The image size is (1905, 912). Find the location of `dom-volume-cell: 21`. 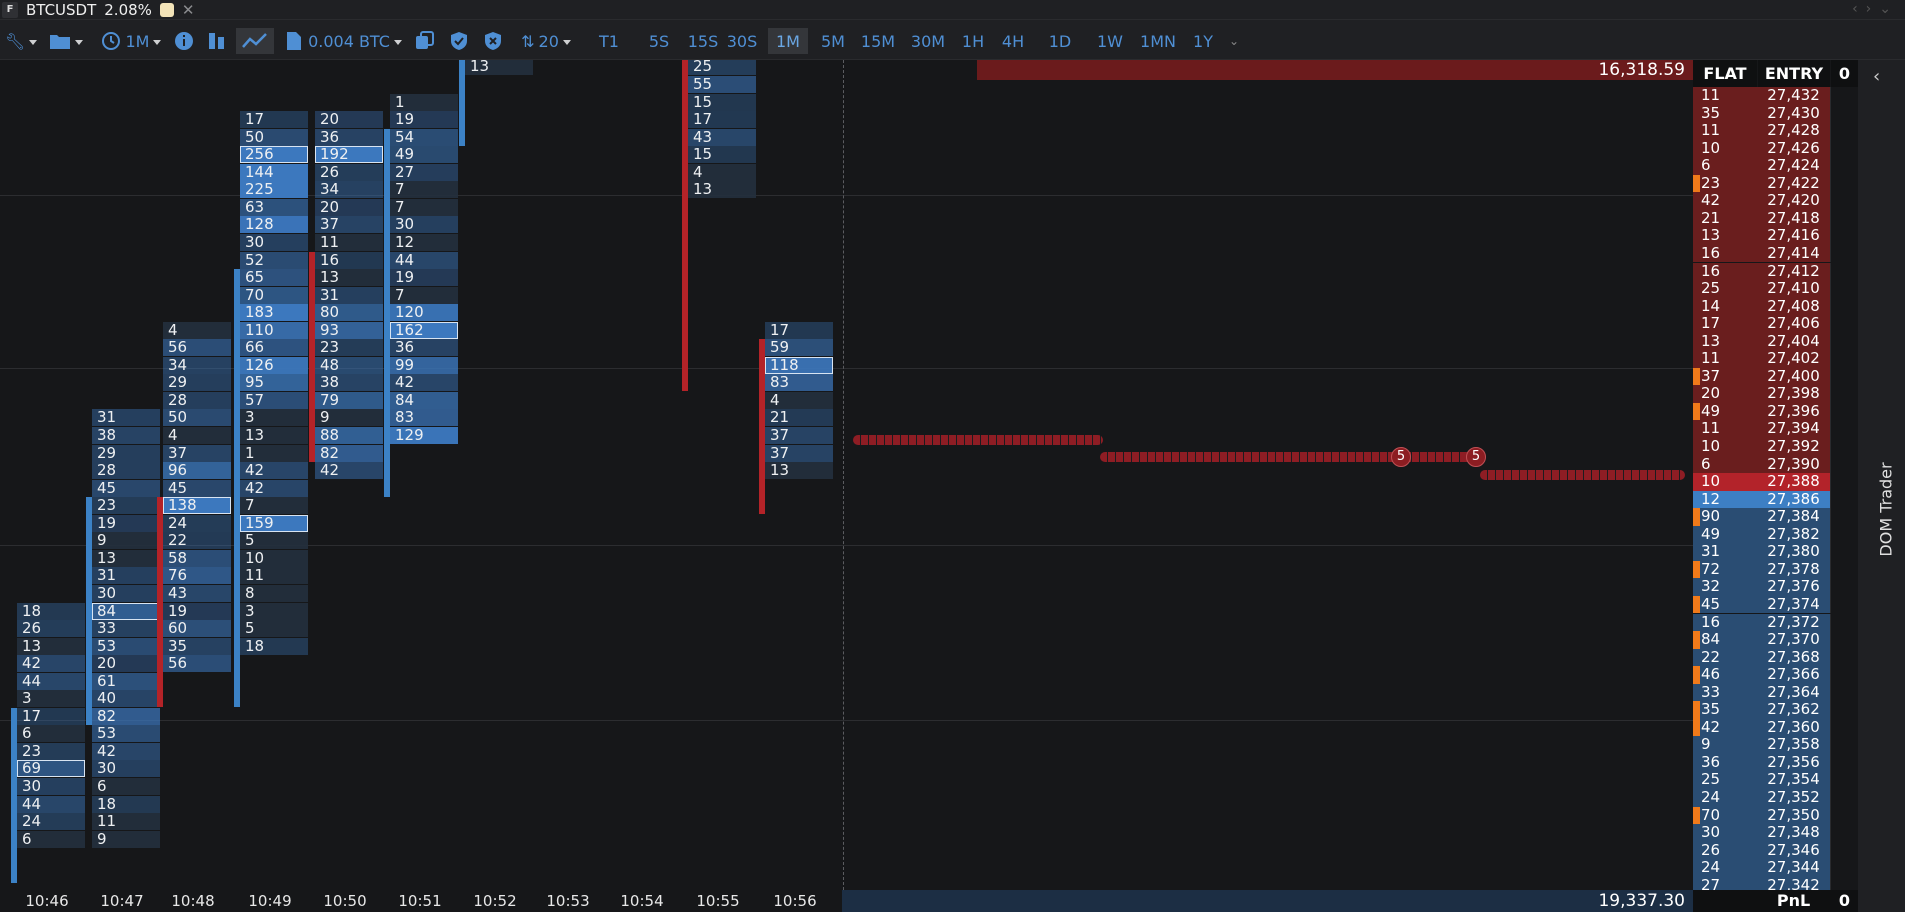

dom-volume-cell: 21 is located at coordinates (1725, 218).